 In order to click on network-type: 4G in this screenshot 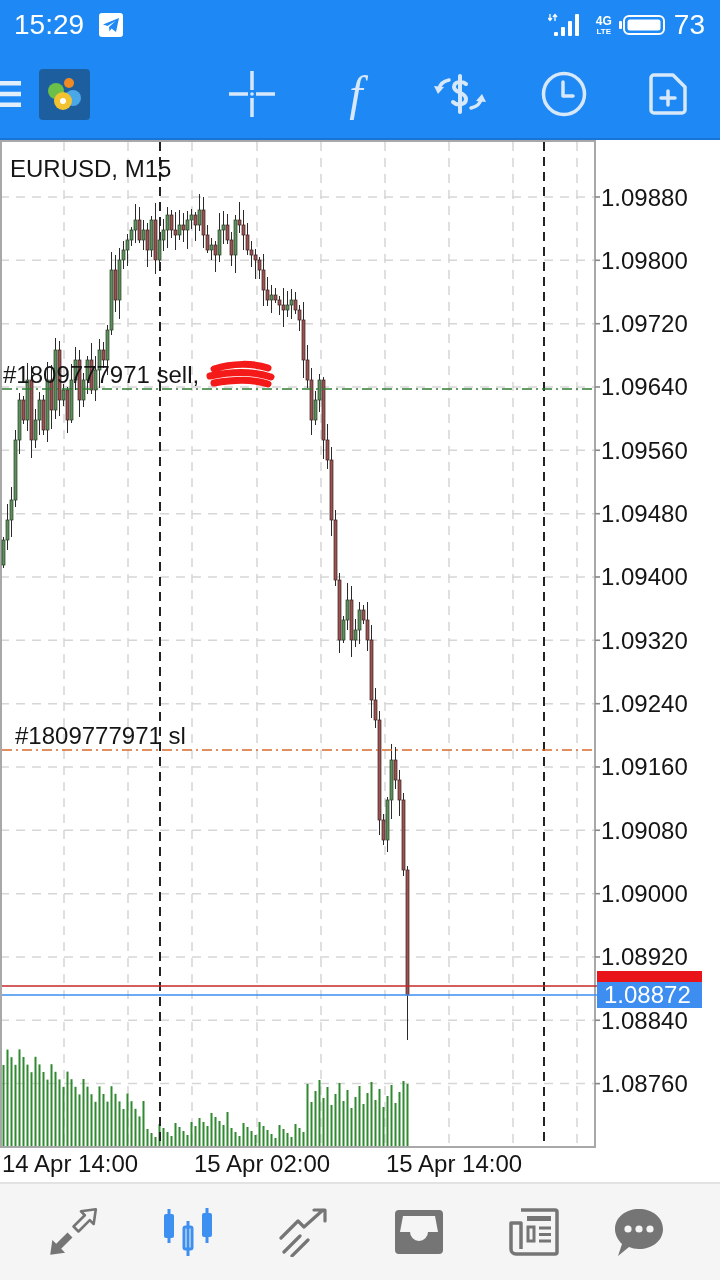, I will do `click(603, 20)`.